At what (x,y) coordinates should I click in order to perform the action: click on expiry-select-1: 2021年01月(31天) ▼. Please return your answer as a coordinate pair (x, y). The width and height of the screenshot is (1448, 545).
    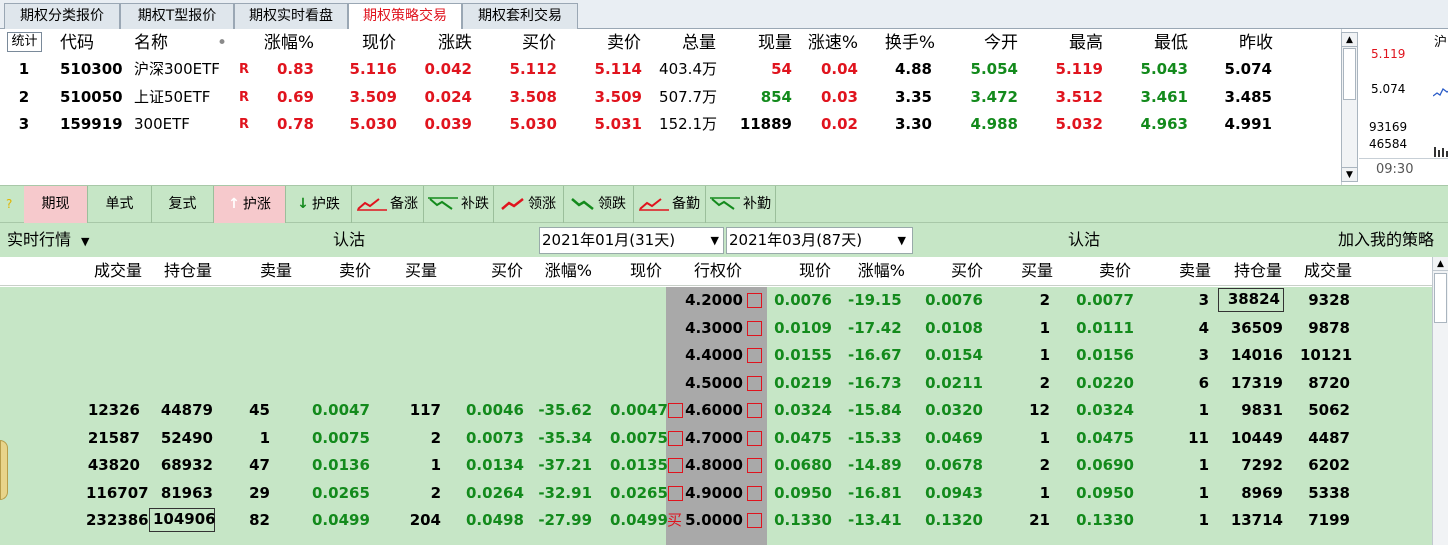
    Looking at the image, I should click on (631, 240).